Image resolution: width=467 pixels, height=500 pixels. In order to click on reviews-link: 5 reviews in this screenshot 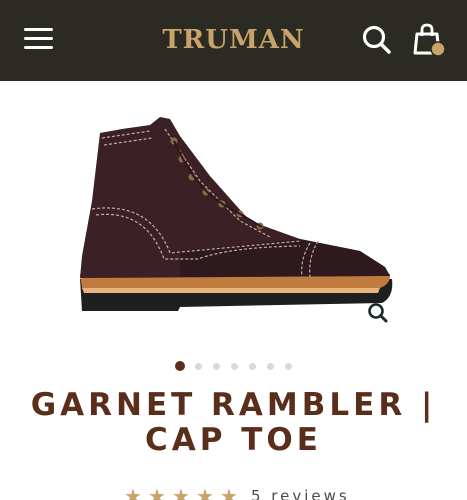, I will do `click(300, 493)`.